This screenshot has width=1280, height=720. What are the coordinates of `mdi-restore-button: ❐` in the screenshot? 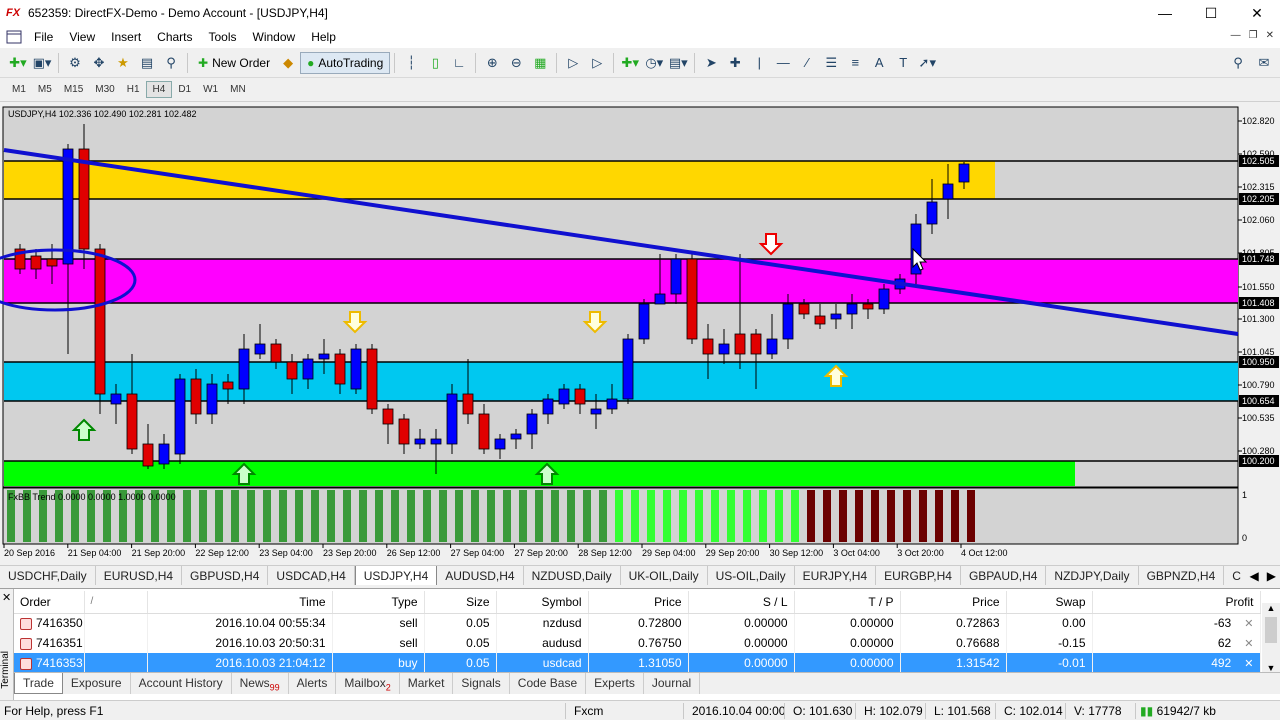 It's located at (1253, 35).